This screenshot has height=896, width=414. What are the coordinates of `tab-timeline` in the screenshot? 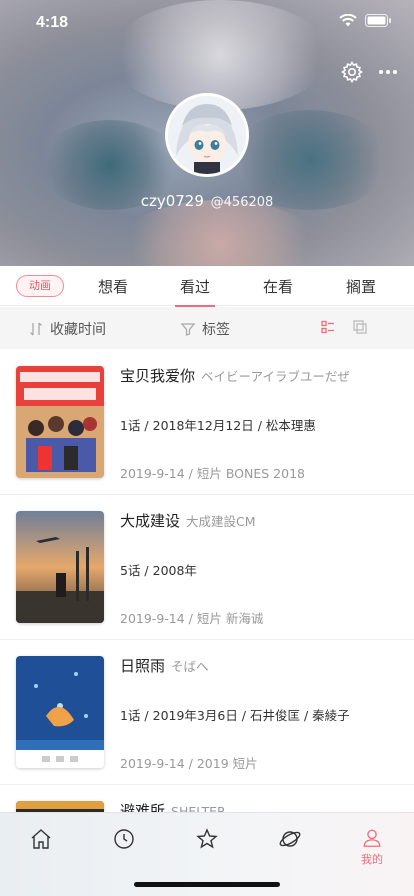 It's located at (124, 847).